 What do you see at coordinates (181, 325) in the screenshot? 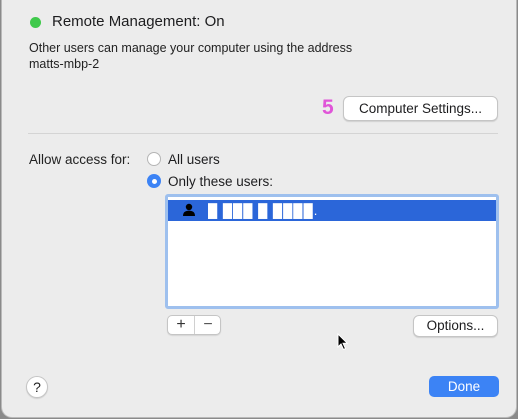
I see `add-user-button: +` at bounding box center [181, 325].